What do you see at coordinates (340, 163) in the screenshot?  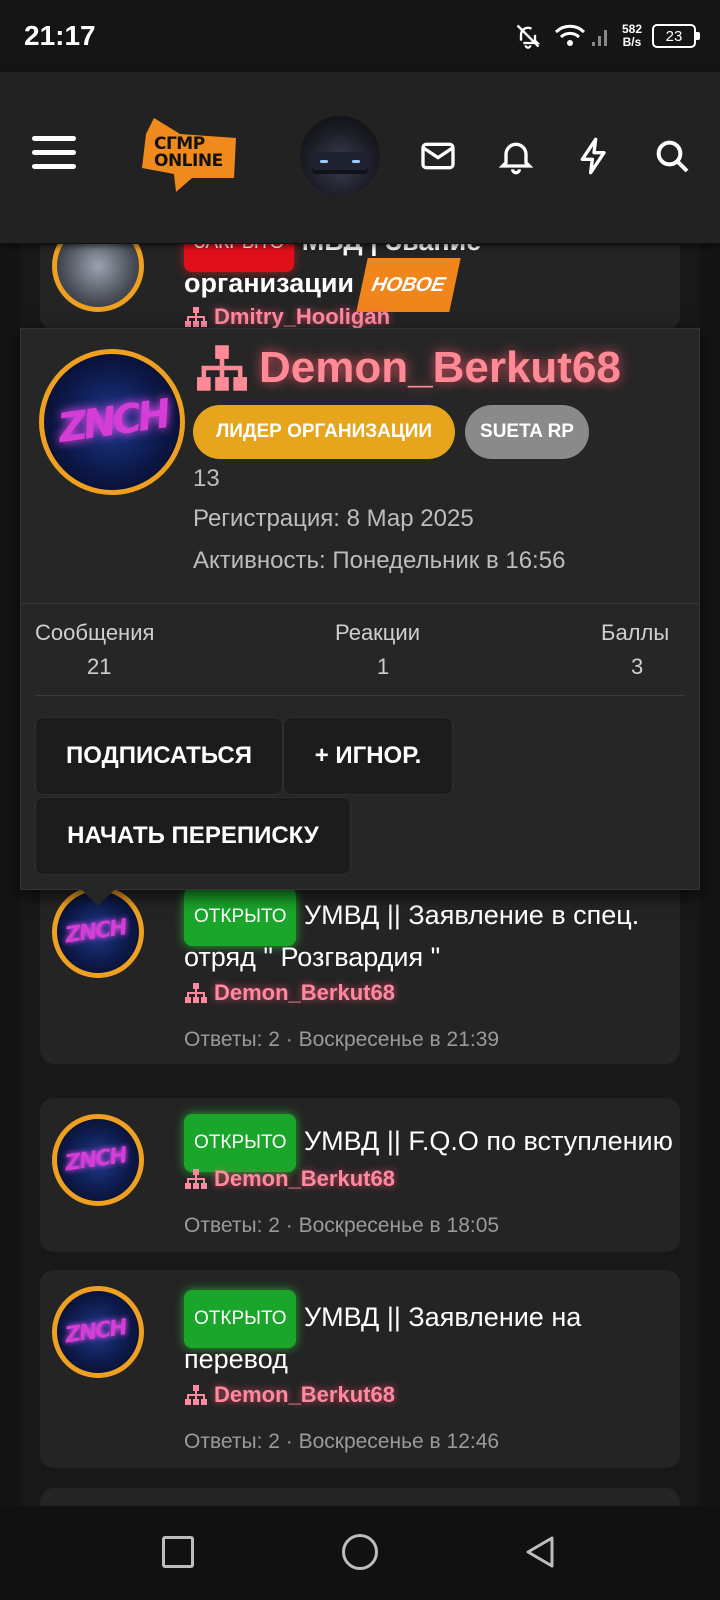 I see `avatar-car-shape` at bounding box center [340, 163].